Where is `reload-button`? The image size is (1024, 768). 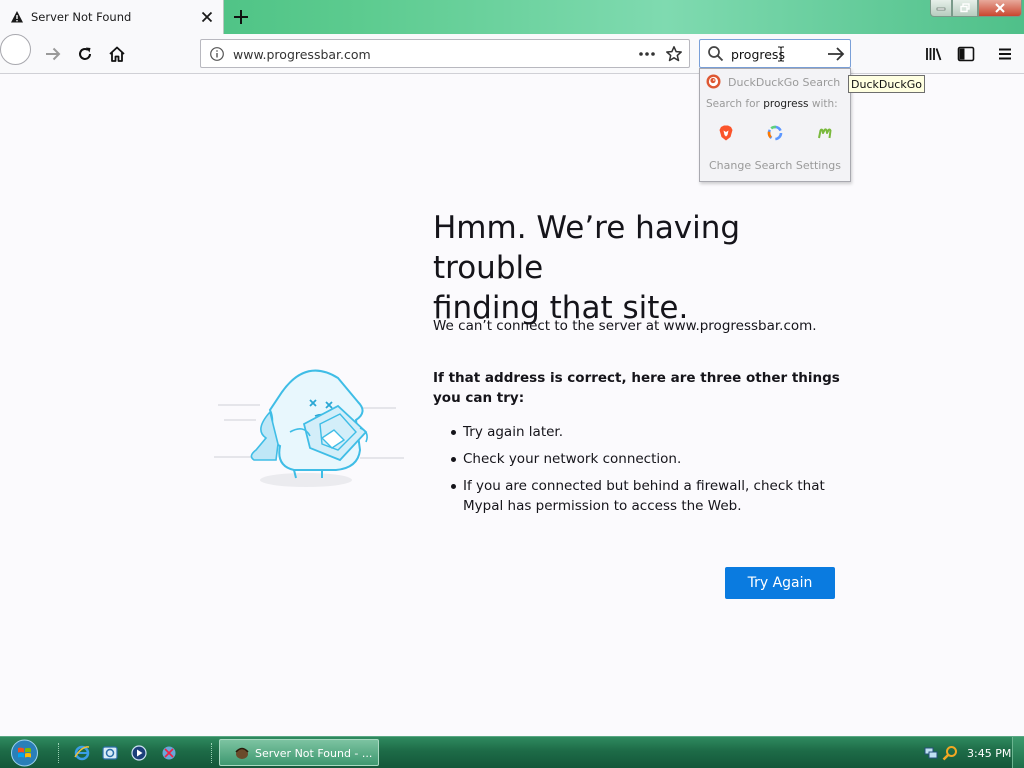 reload-button is located at coordinates (85, 54).